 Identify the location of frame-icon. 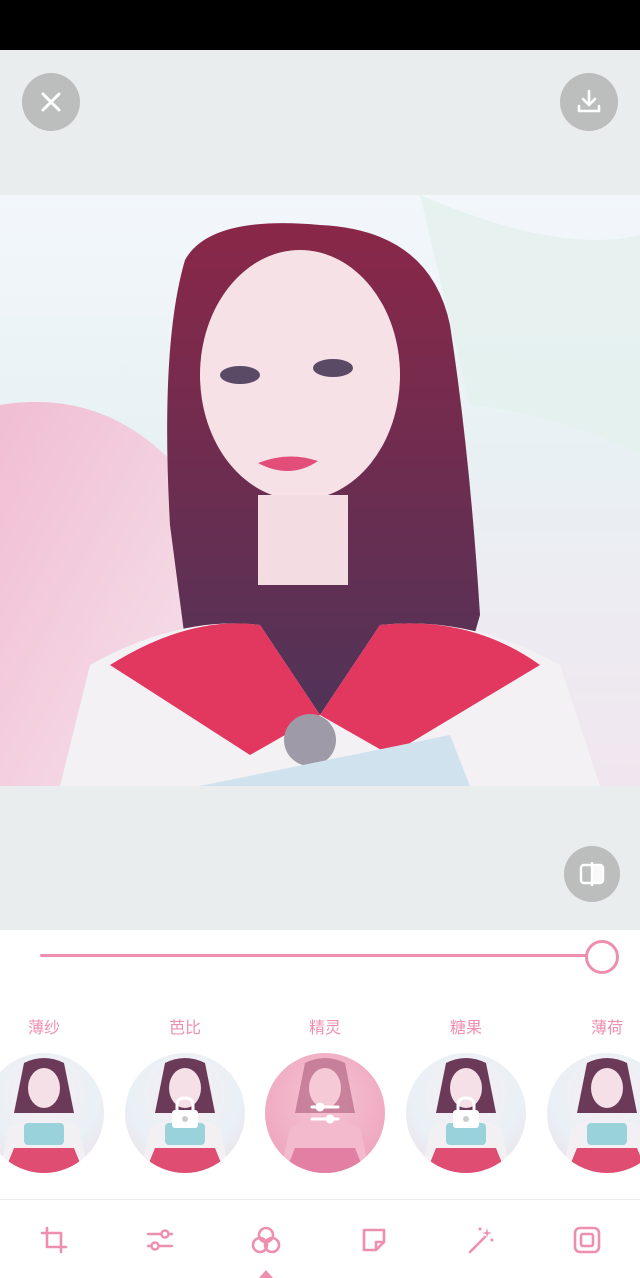
(587, 1240).